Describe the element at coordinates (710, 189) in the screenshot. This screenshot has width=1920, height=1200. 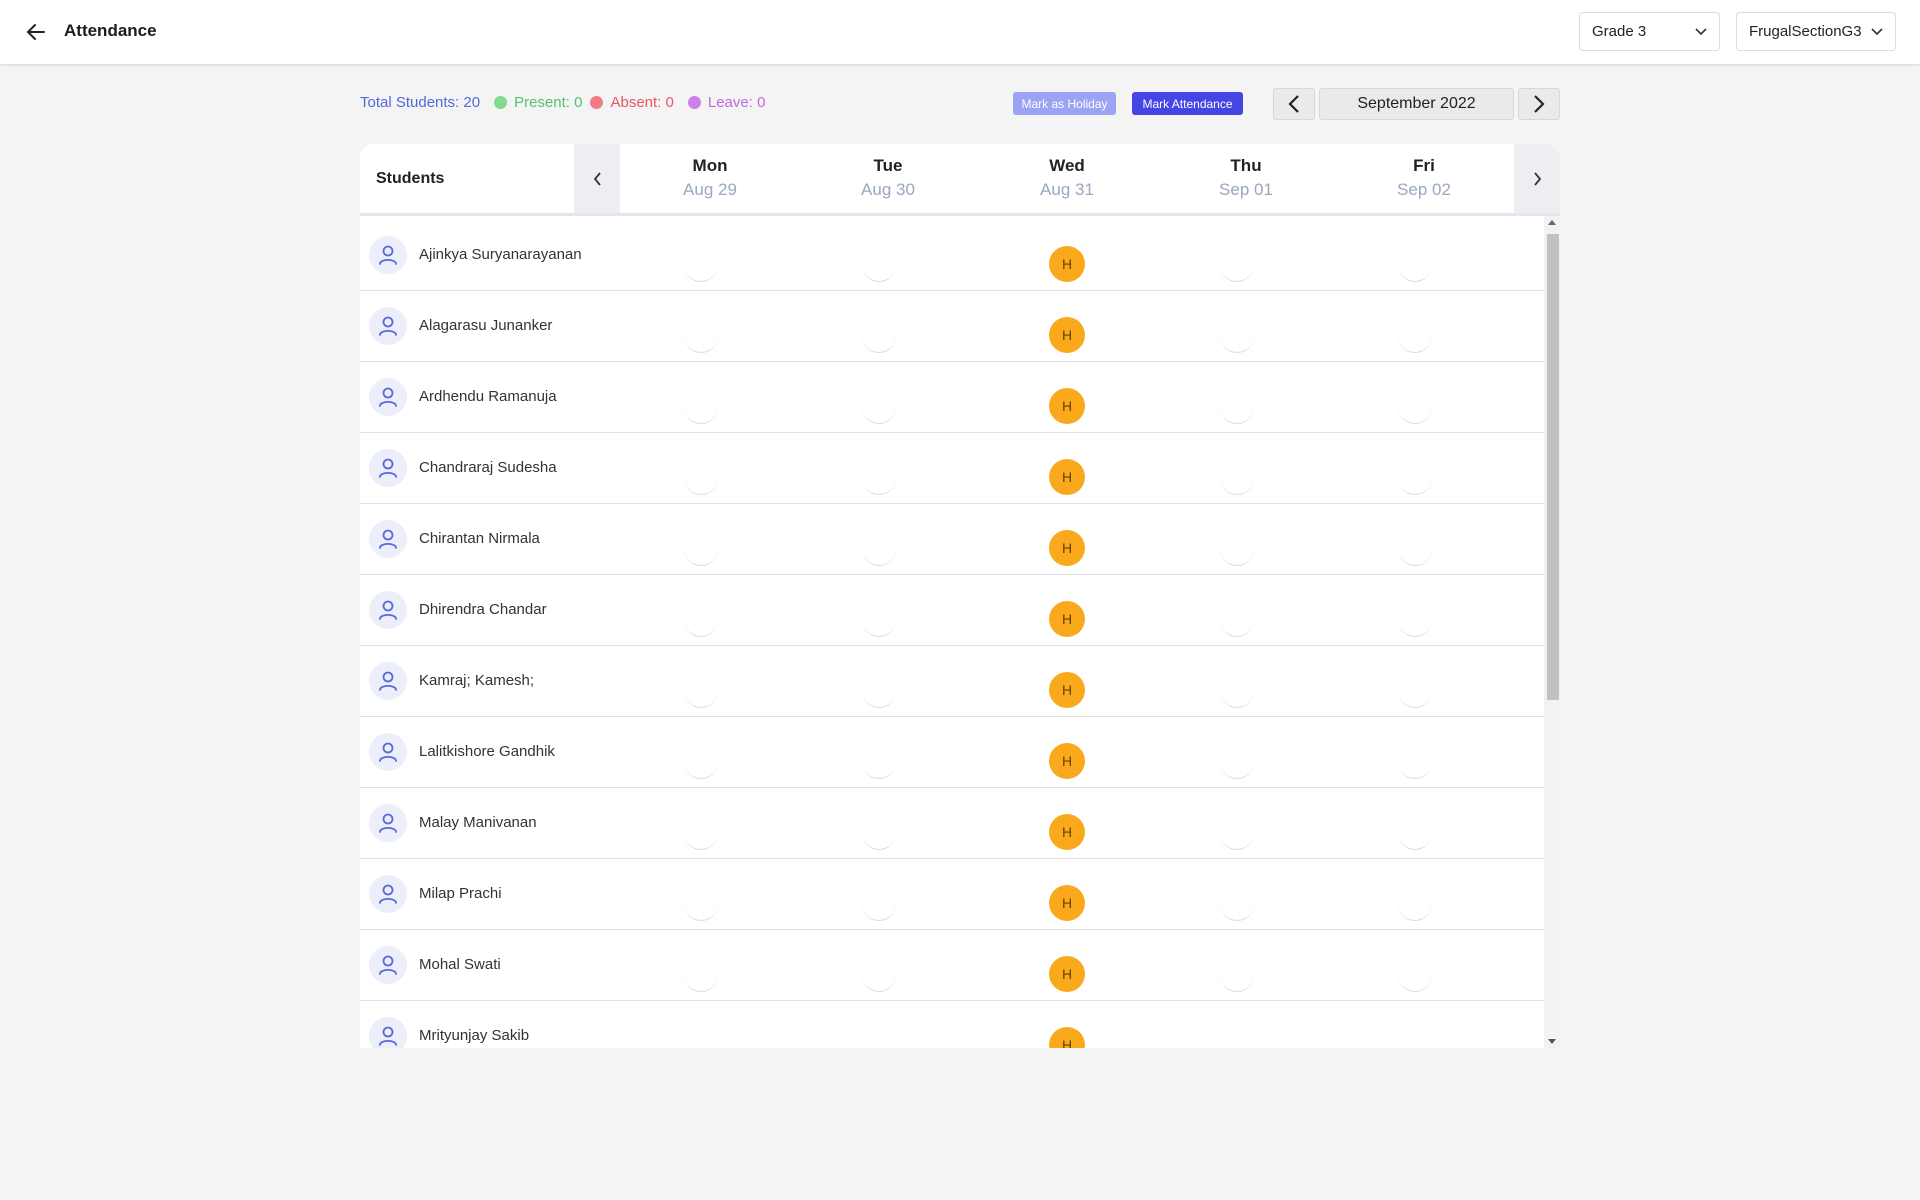
I see `day-date: Aug 29` at that location.